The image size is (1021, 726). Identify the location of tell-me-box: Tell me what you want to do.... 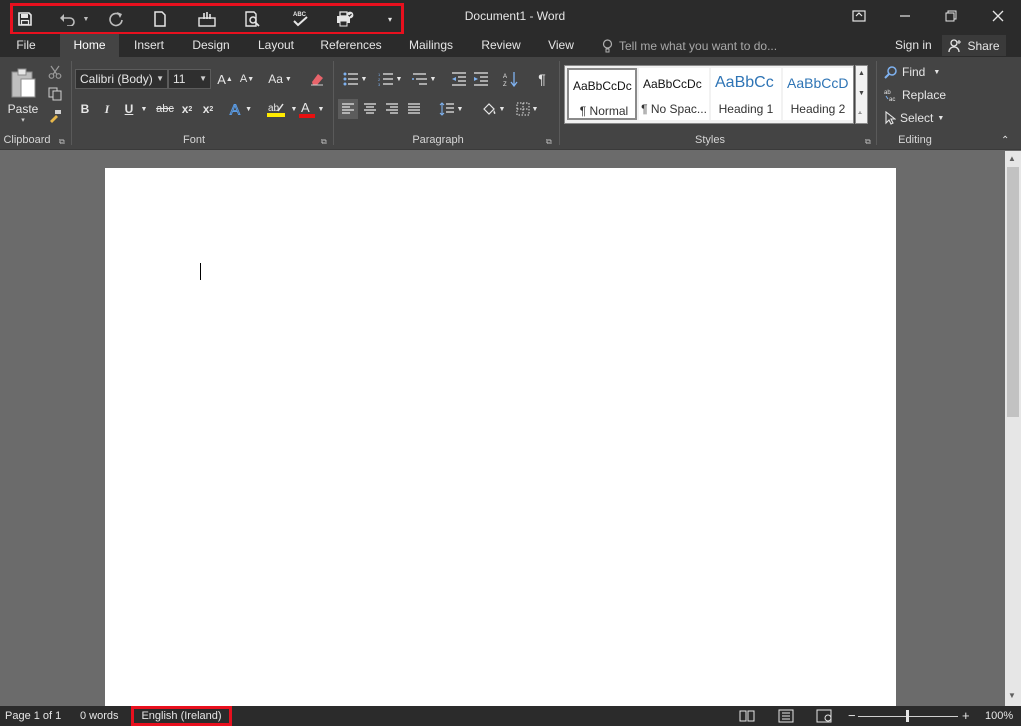
(689, 45).